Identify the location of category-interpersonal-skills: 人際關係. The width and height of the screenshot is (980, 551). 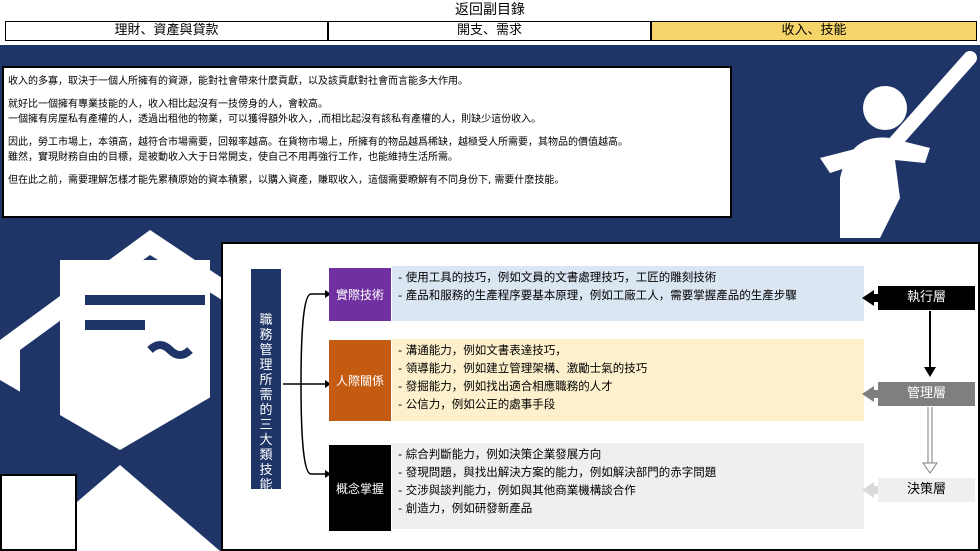
(360, 380).